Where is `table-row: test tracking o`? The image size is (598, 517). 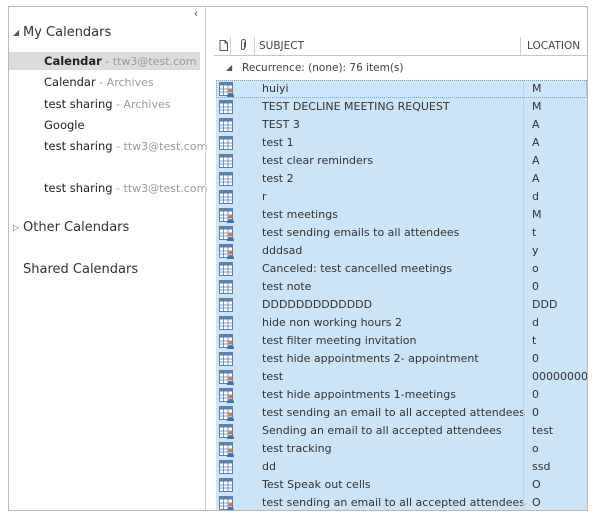
table-row: test tracking o is located at coordinates (401, 449).